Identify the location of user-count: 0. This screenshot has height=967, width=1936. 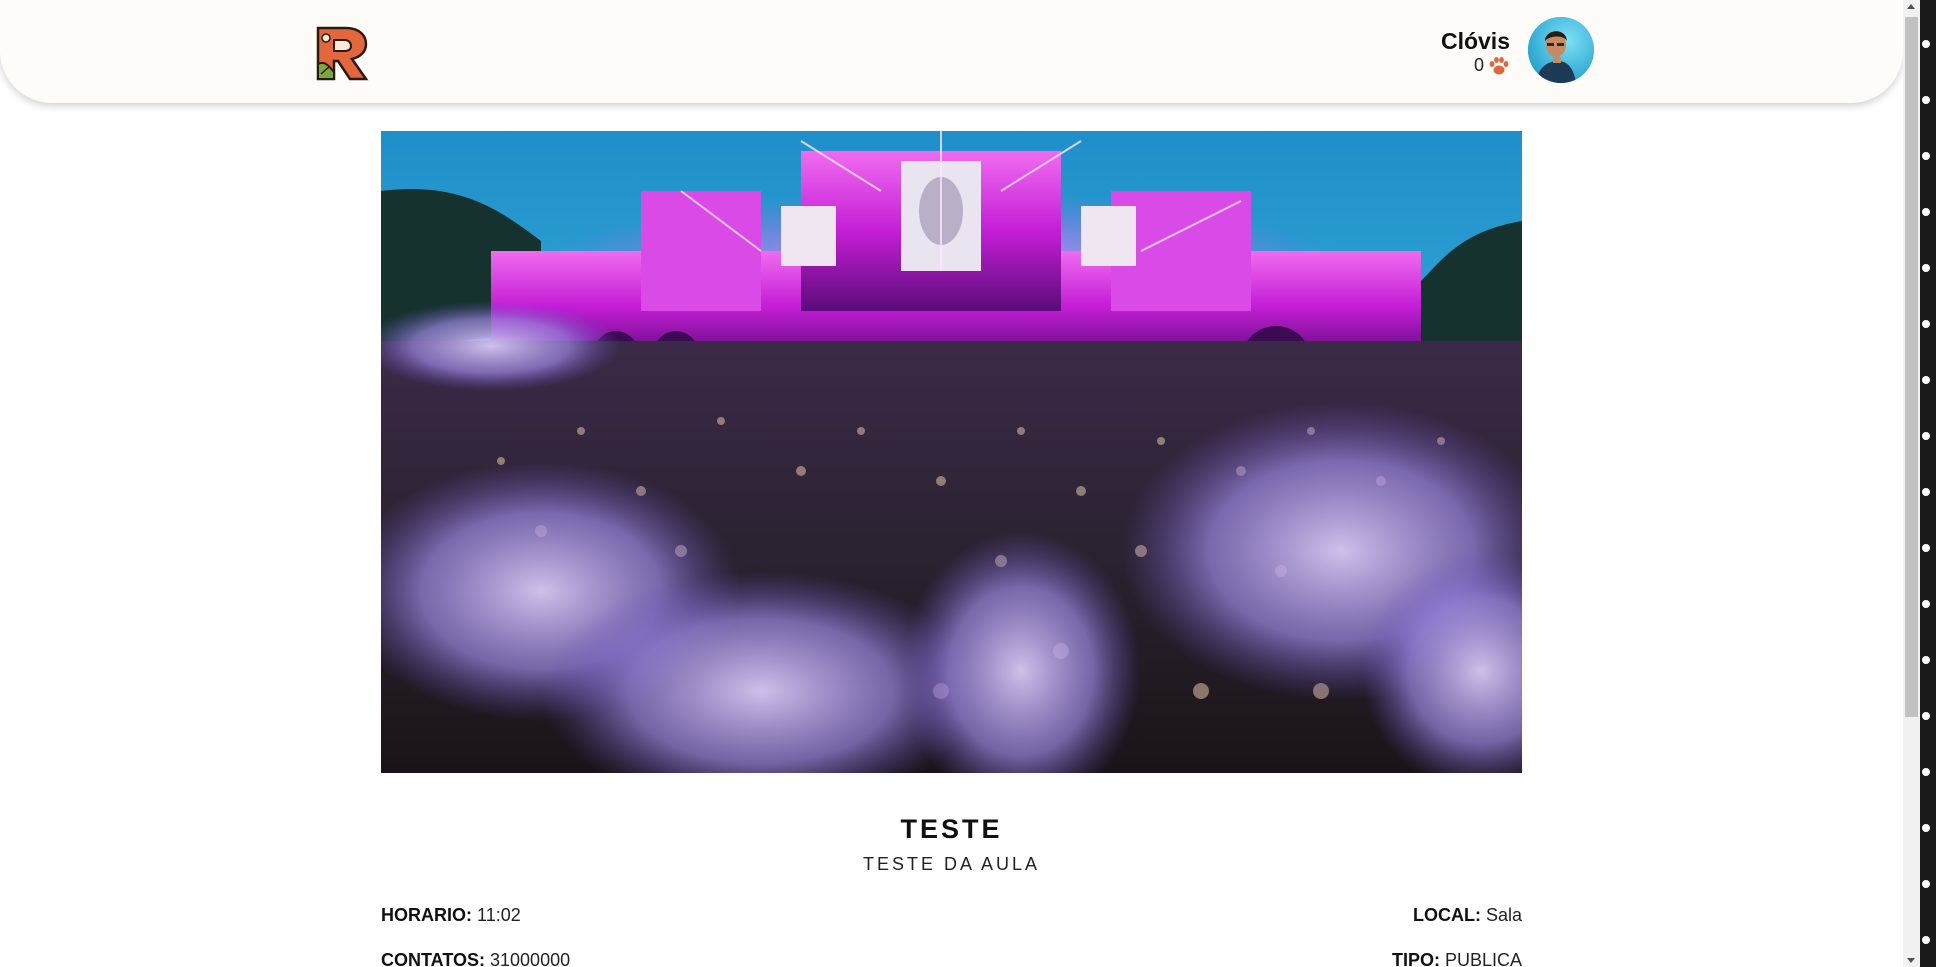
(1478, 65).